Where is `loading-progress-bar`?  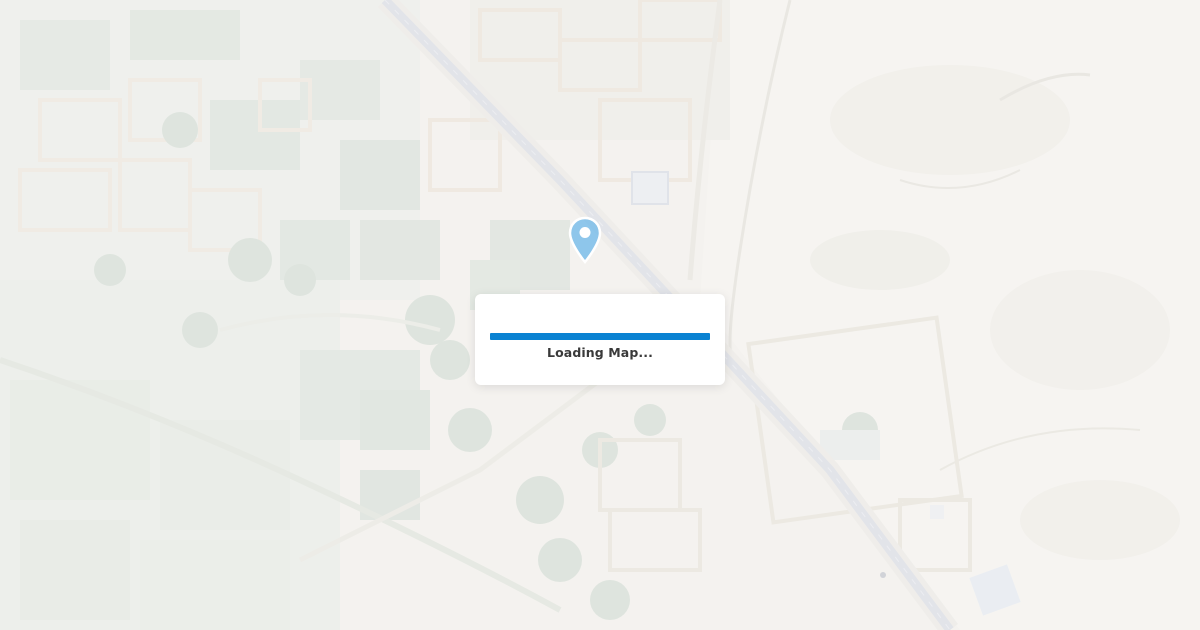
loading-progress-bar is located at coordinates (600, 336).